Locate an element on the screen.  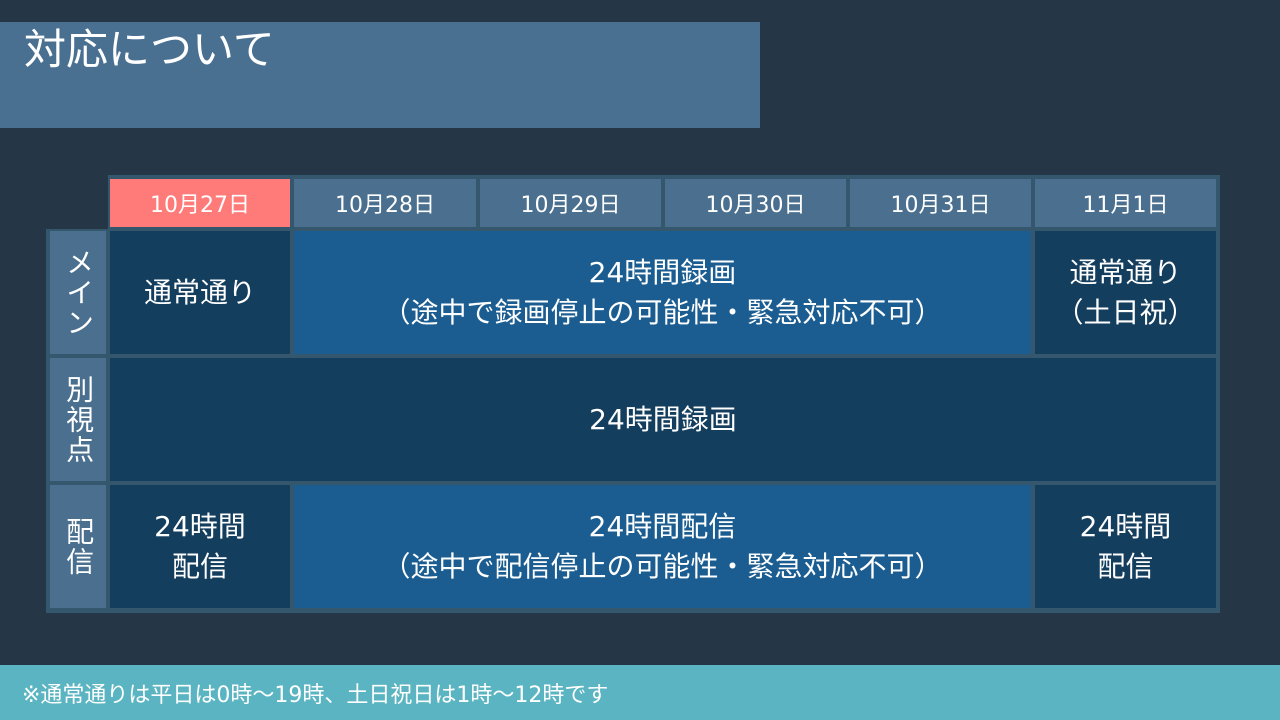
stream-first-line2: 配信 is located at coordinates (199, 566).